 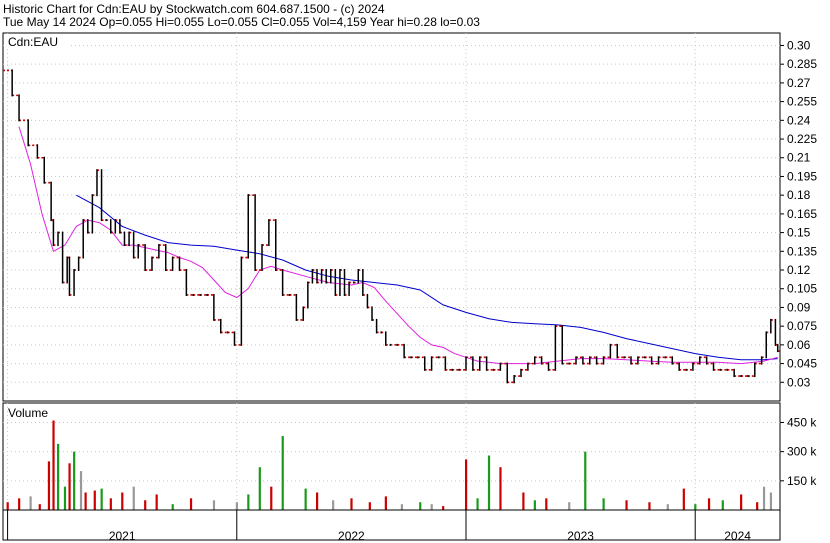 What do you see at coordinates (802, 289) in the screenshot?
I see `tick-label-y: 0.105` at bounding box center [802, 289].